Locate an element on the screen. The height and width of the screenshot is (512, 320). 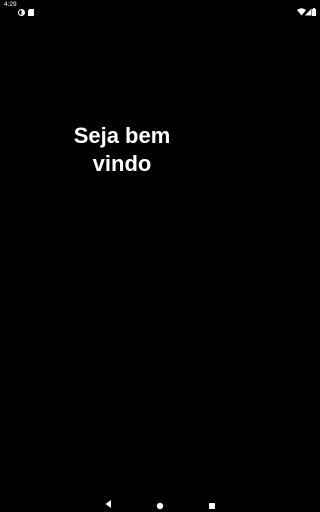
status-bar: 4:29 is located at coordinates (160, 8).